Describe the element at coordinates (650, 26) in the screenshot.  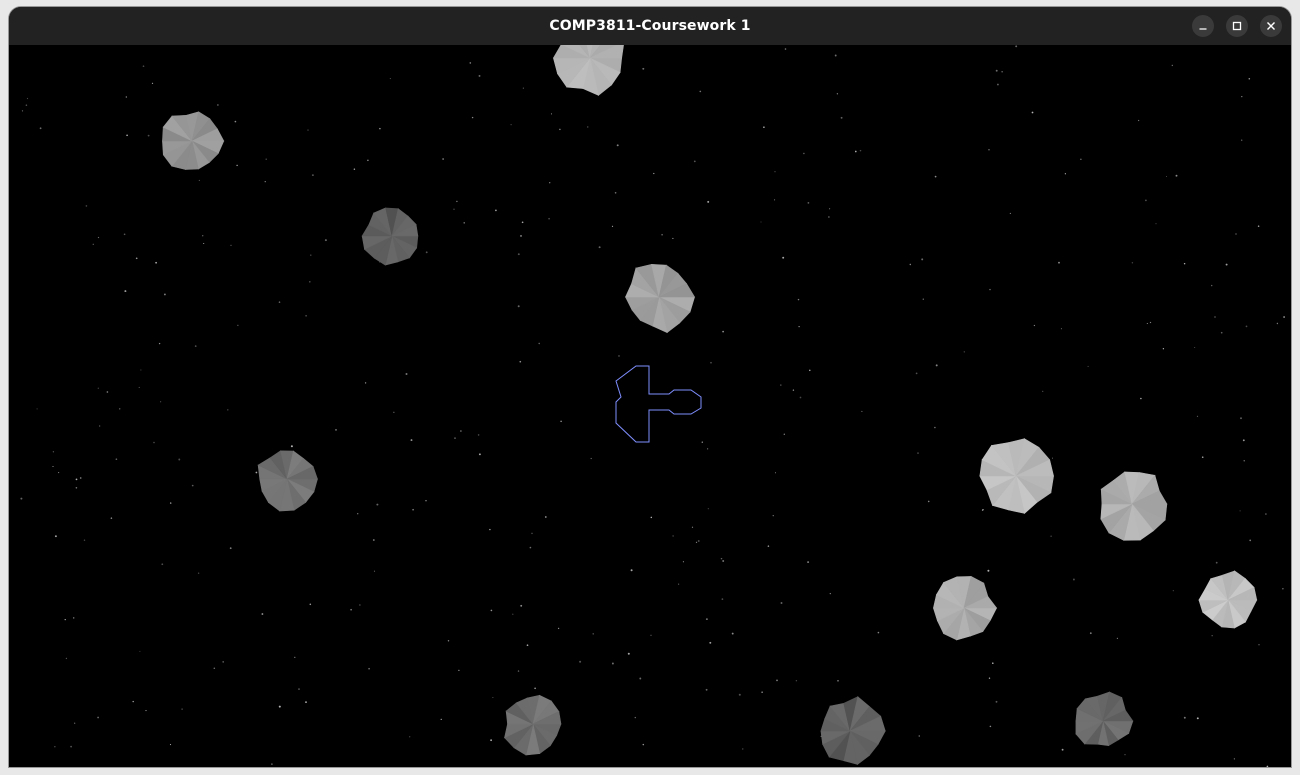
I see `title-bar: COMP3811-Coursework 1` at that location.